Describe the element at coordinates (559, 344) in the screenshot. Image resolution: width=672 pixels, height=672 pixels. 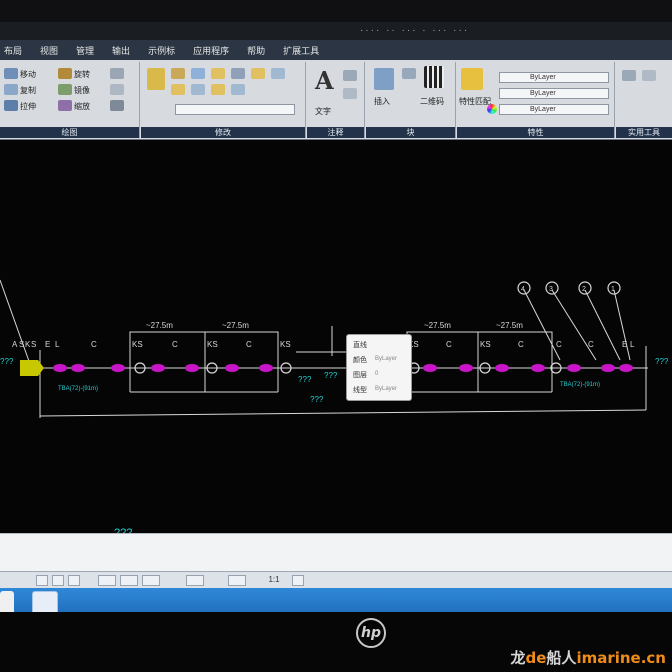
I see `segment-label-6: C` at that location.